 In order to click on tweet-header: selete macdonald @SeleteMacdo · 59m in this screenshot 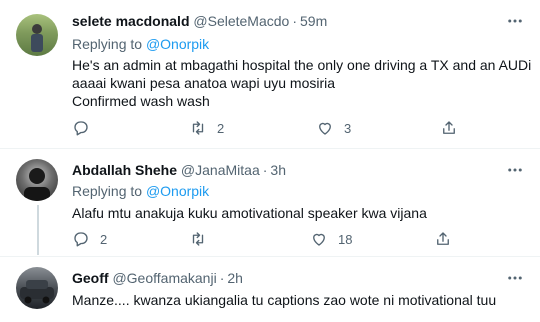, I will do `click(199, 21)`.